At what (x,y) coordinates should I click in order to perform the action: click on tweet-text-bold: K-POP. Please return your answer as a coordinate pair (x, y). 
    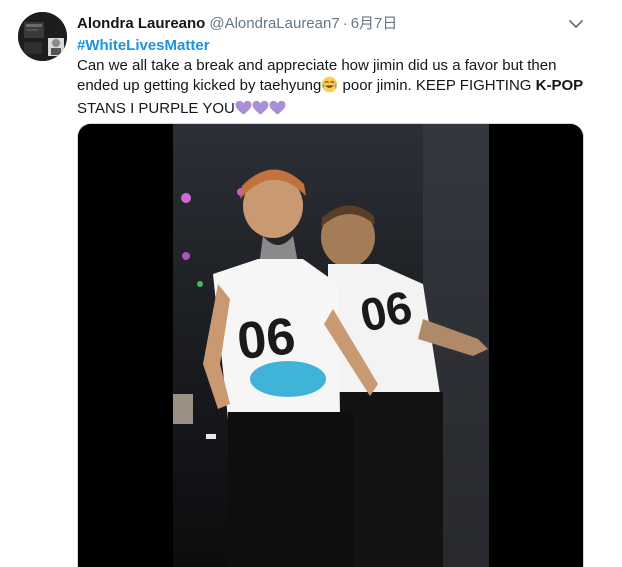
    Looking at the image, I should click on (559, 85).